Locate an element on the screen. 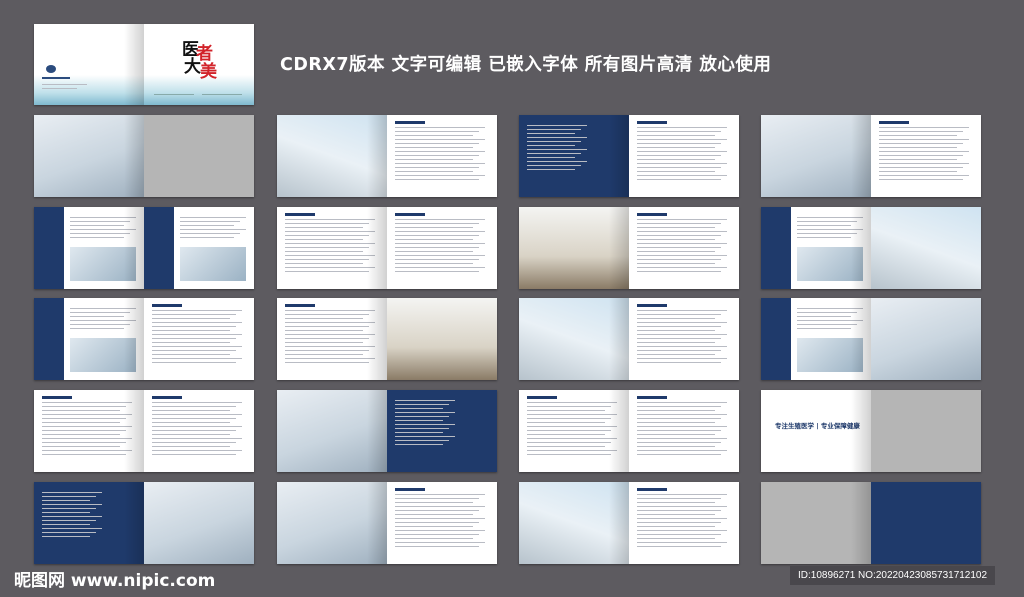 The width and height of the screenshot is (1024, 597). image-id: ID:10896271 NO:20220423085731712102 is located at coordinates (893, 575).